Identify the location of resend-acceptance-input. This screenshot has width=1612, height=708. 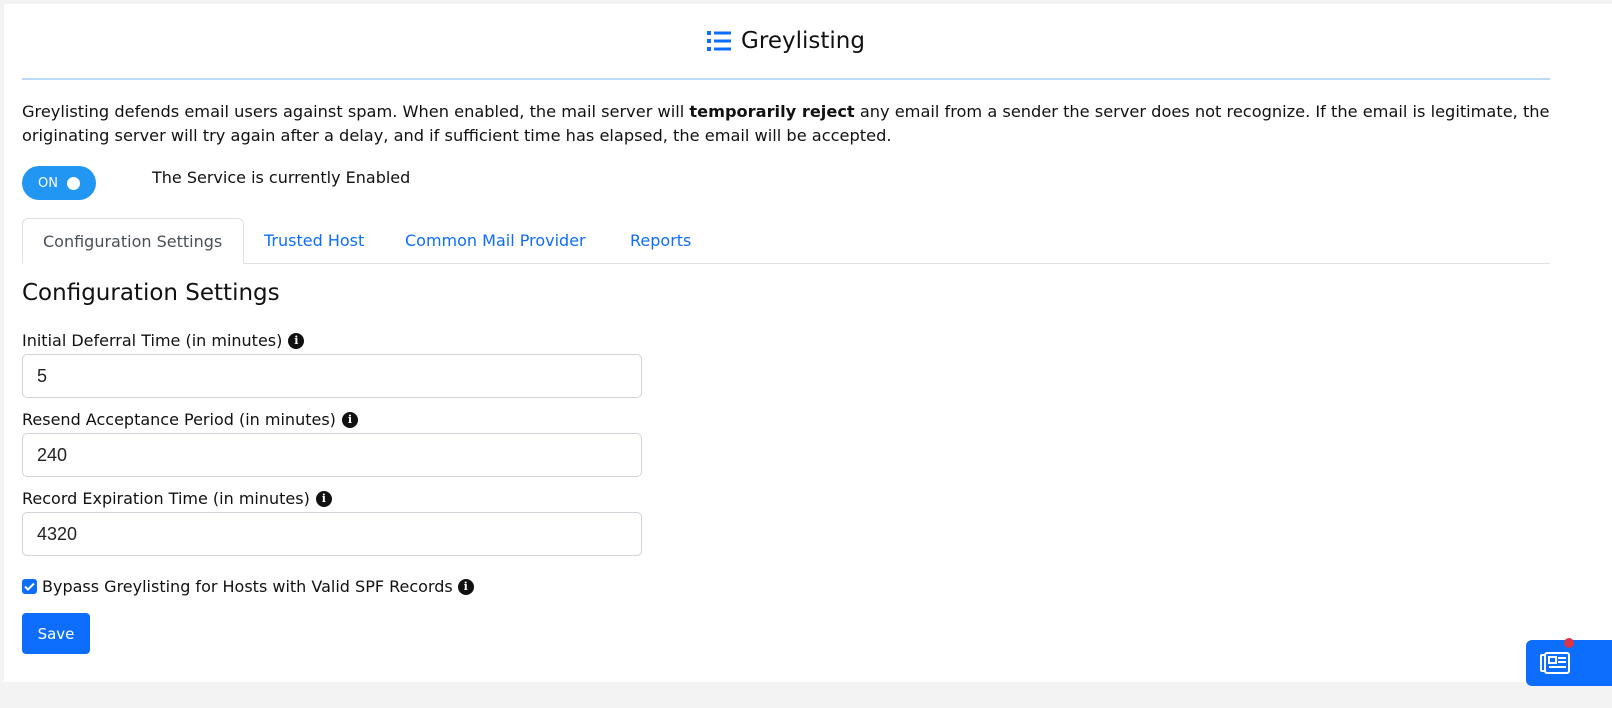
(332, 455).